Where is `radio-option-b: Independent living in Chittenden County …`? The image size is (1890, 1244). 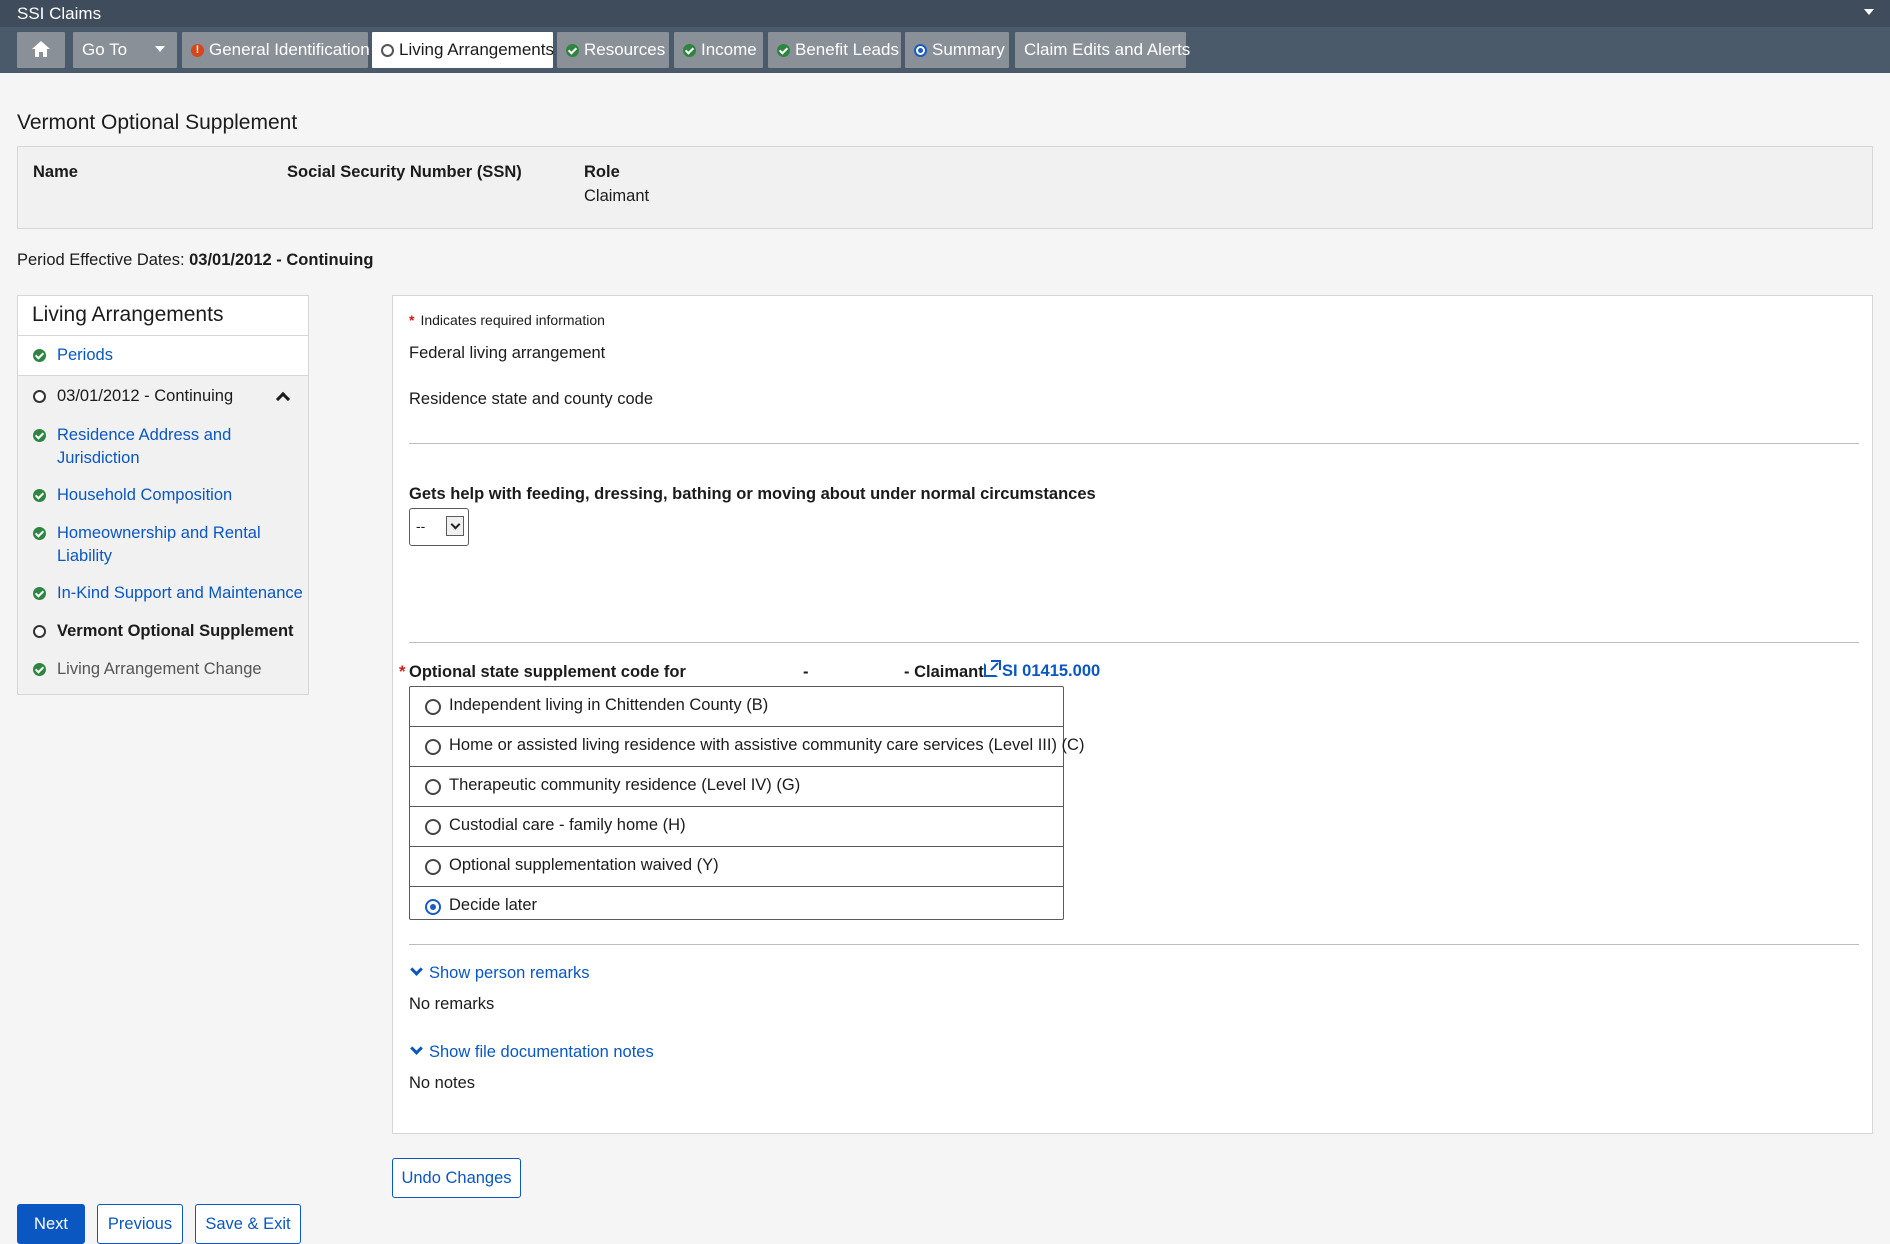 radio-option-b: Independent living in Chittenden County … is located at coordinates (736, 707).